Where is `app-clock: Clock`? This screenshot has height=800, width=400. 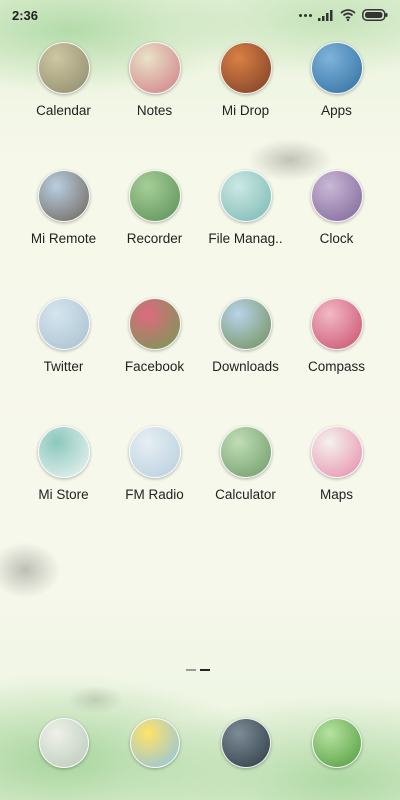 app-clock: Clock is located at coordinates (336, 208).